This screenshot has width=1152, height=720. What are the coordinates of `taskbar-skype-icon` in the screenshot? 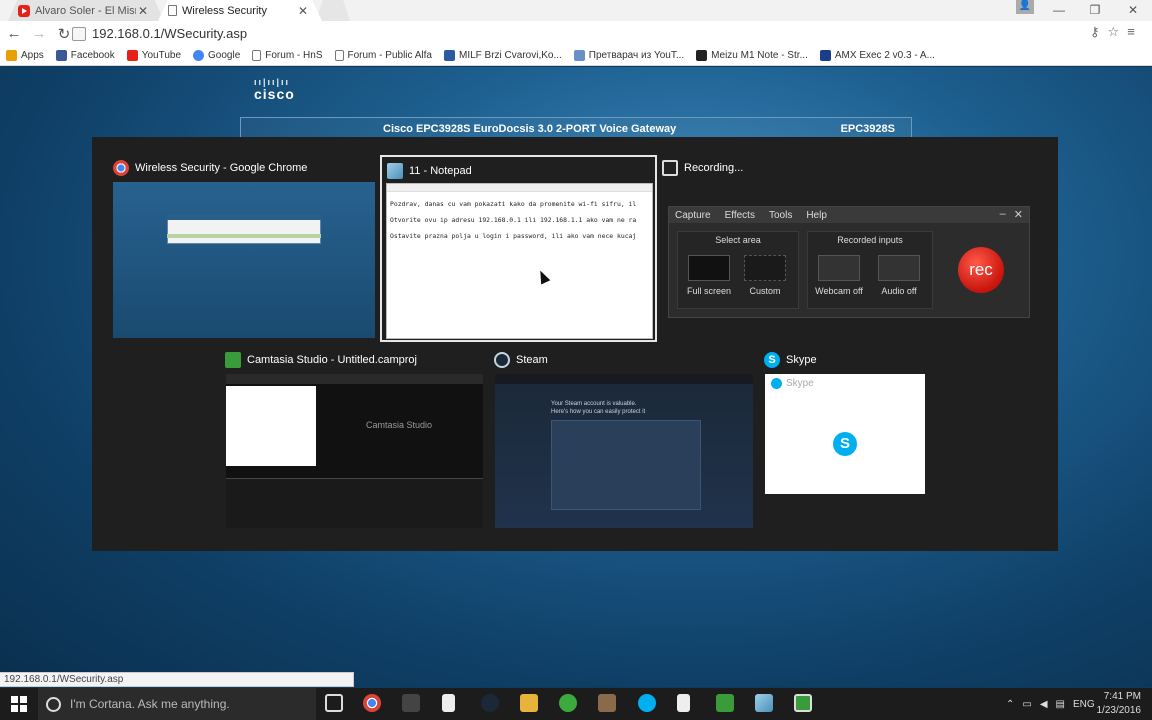 It's located at (647, 703).